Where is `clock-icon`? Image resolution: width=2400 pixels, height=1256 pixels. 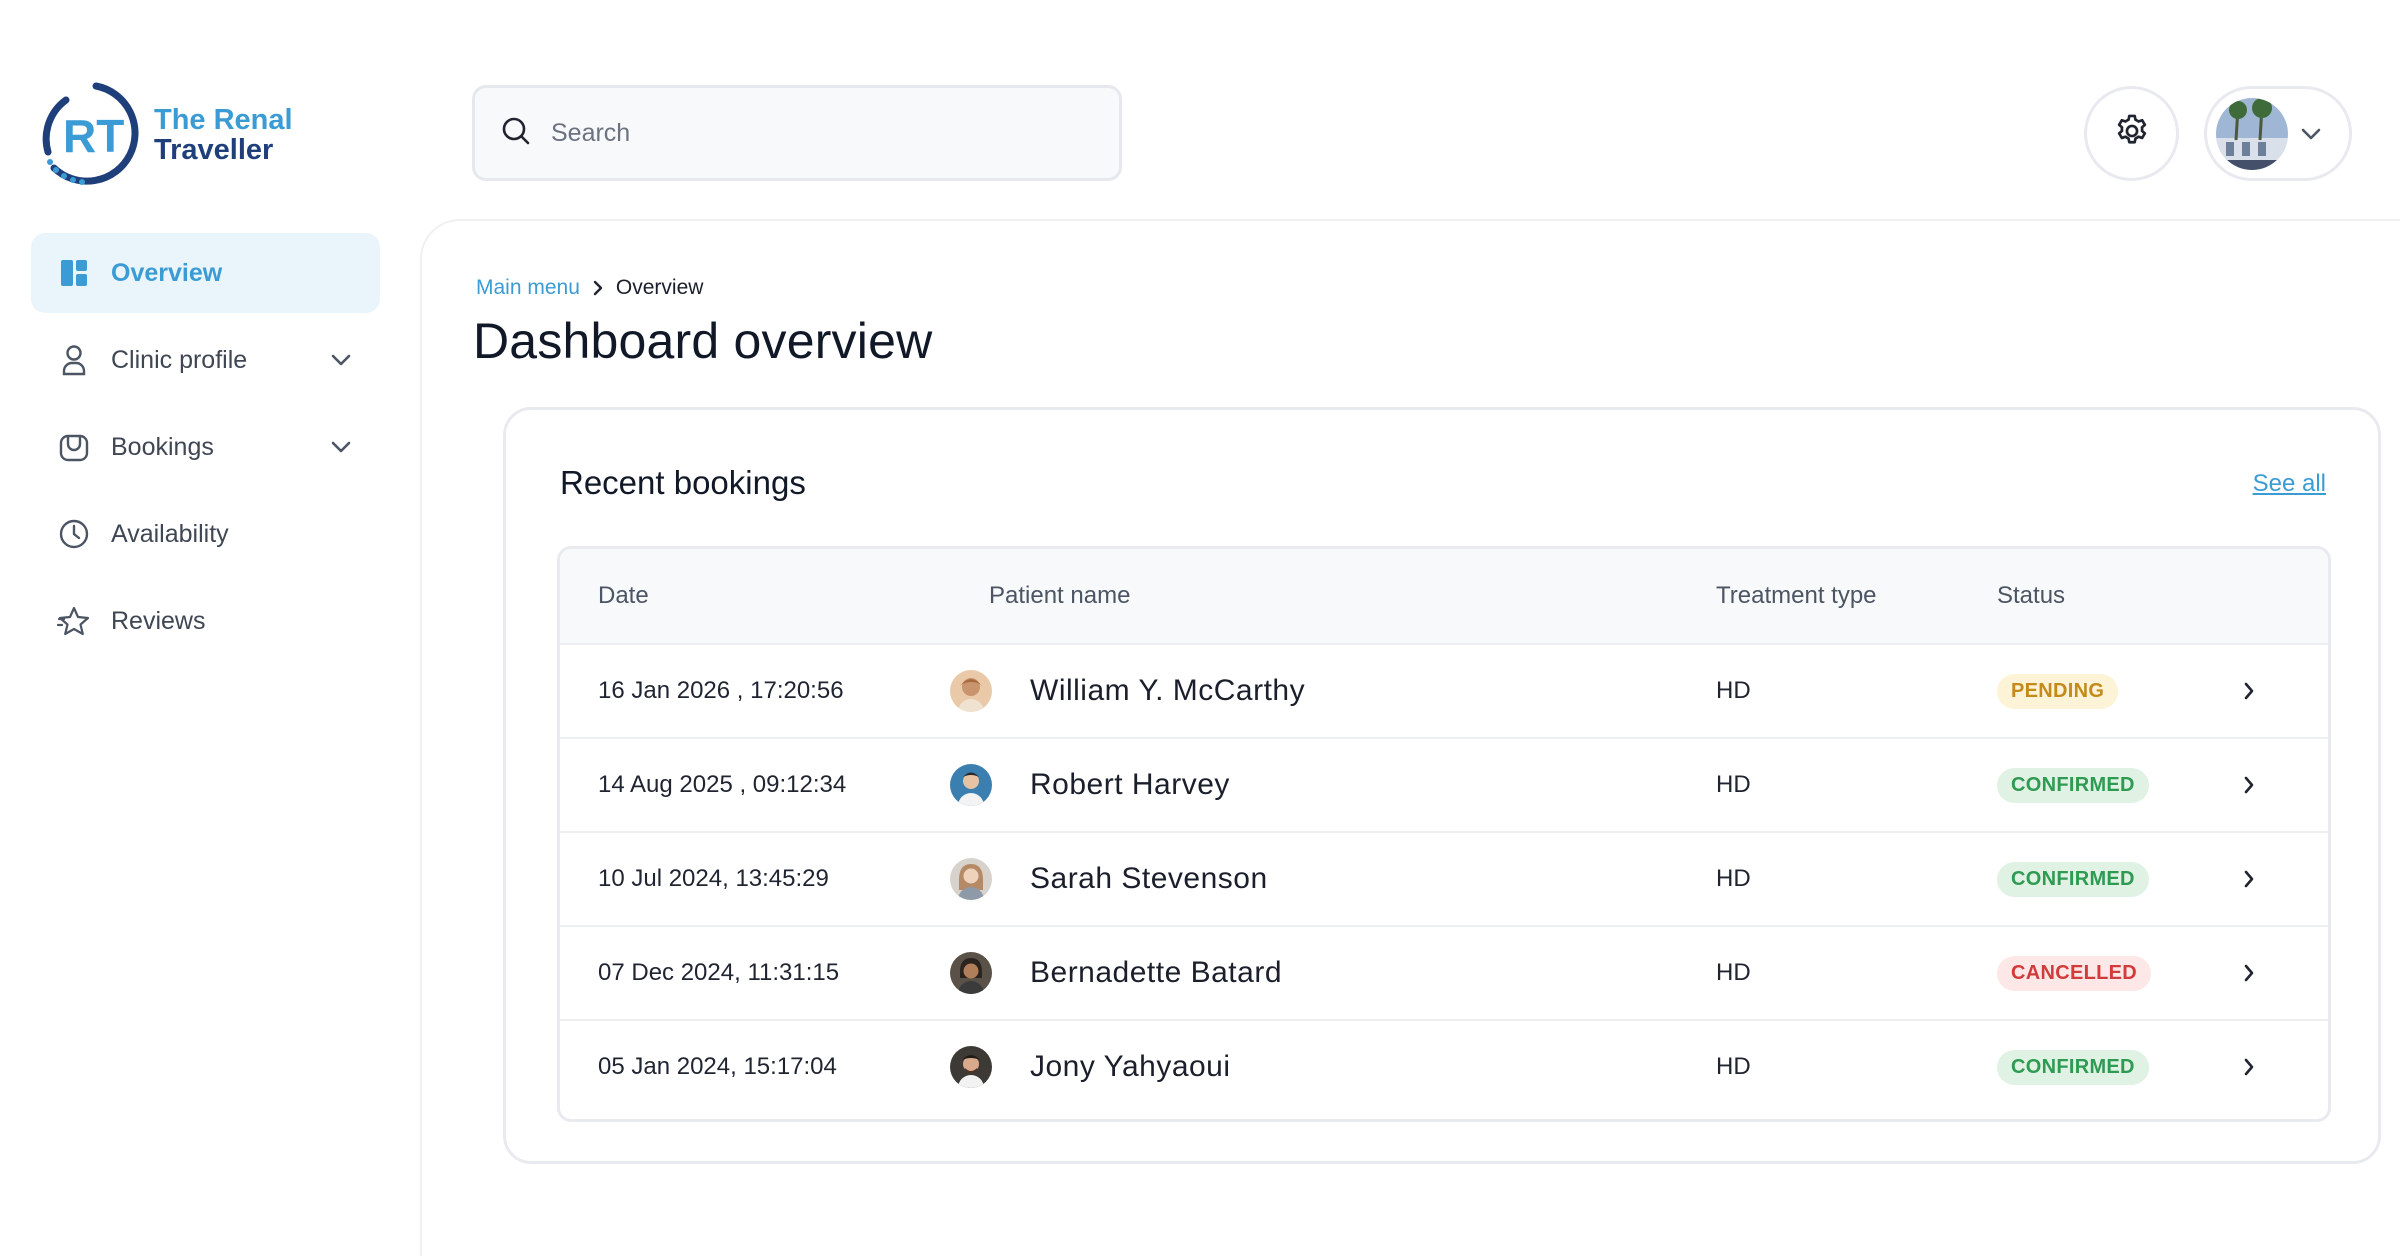 clock-icon is located at coordinates (74, 534).